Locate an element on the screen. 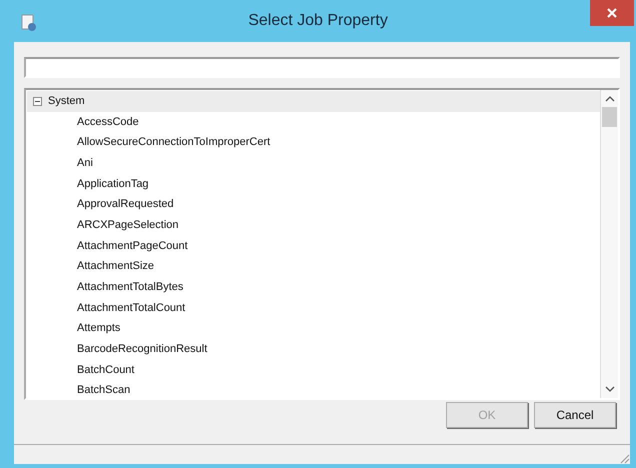  tree-item: AccessCode is located at coordinates (108, 122).